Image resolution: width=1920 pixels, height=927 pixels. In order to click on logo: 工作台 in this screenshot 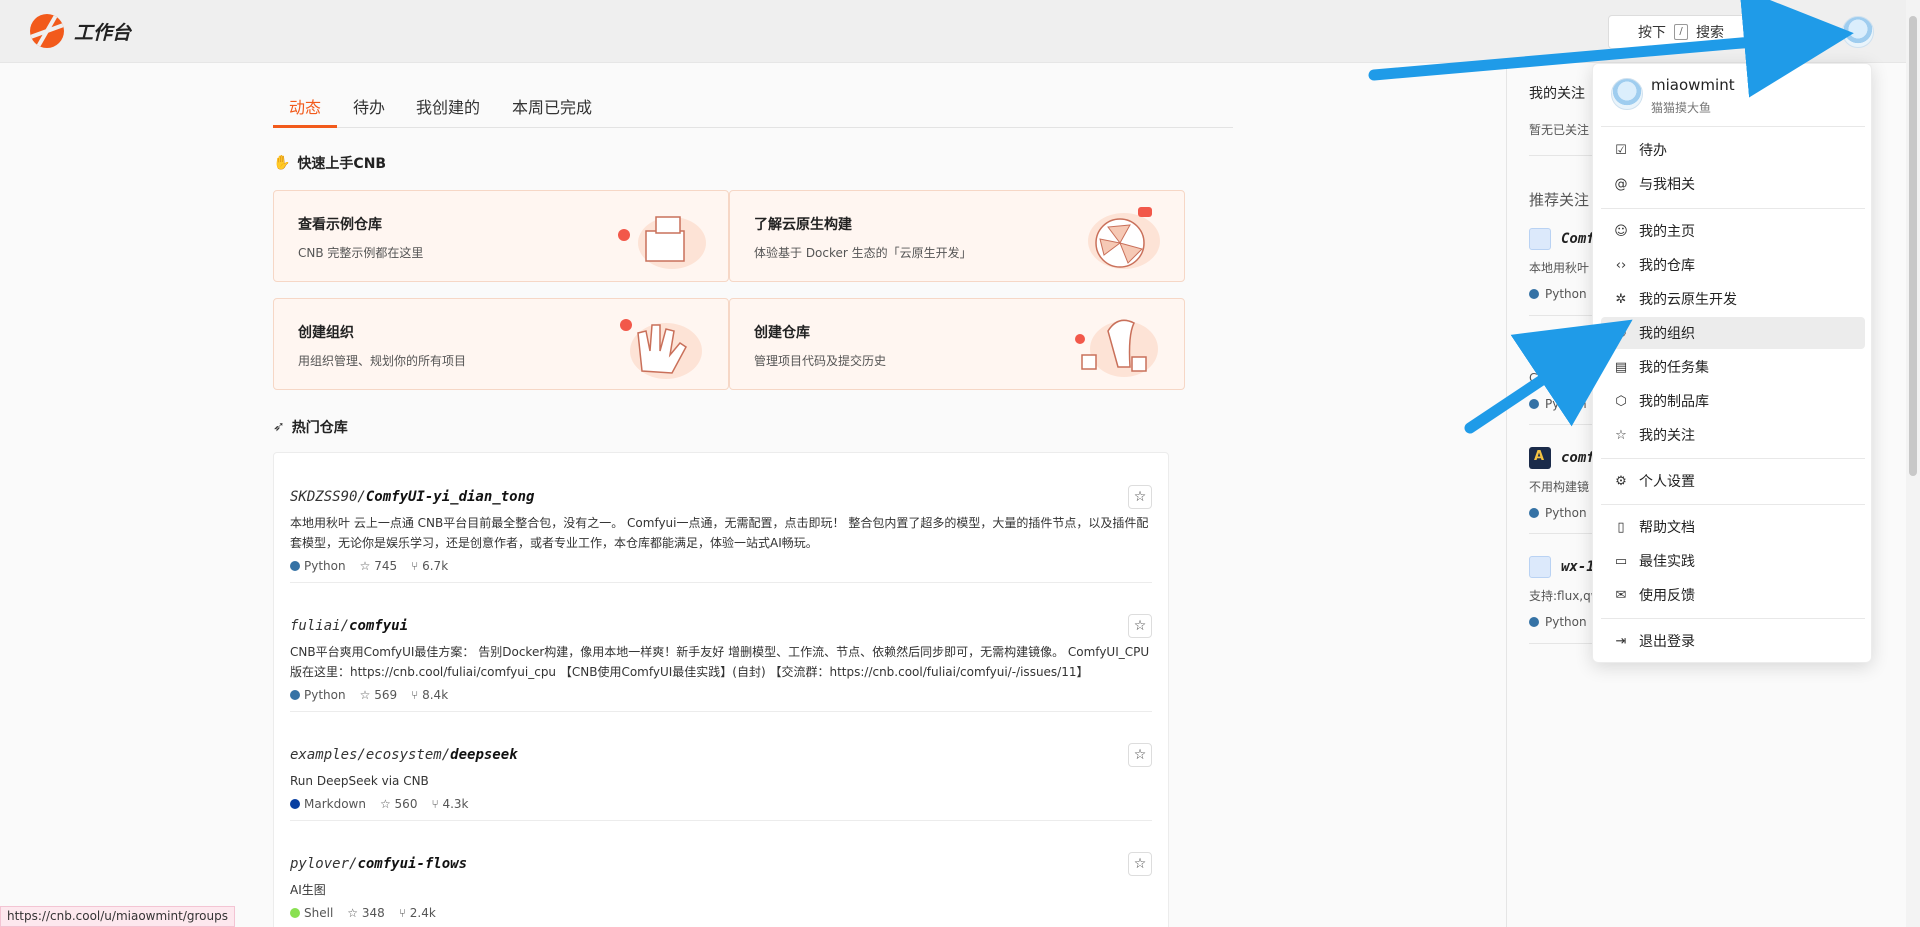, I will do `click(80, 31)`.